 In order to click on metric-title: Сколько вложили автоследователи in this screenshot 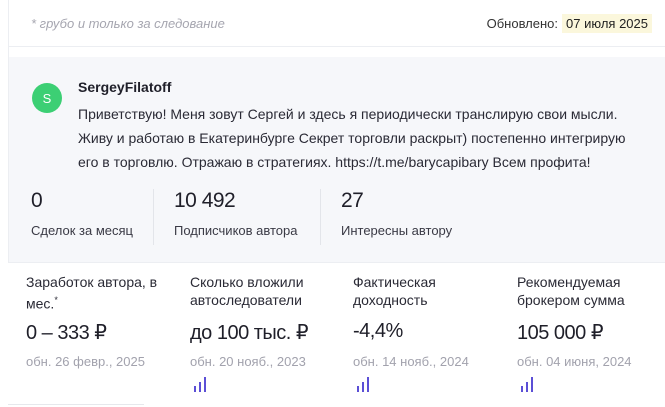, I will do `click(247, 291)`.